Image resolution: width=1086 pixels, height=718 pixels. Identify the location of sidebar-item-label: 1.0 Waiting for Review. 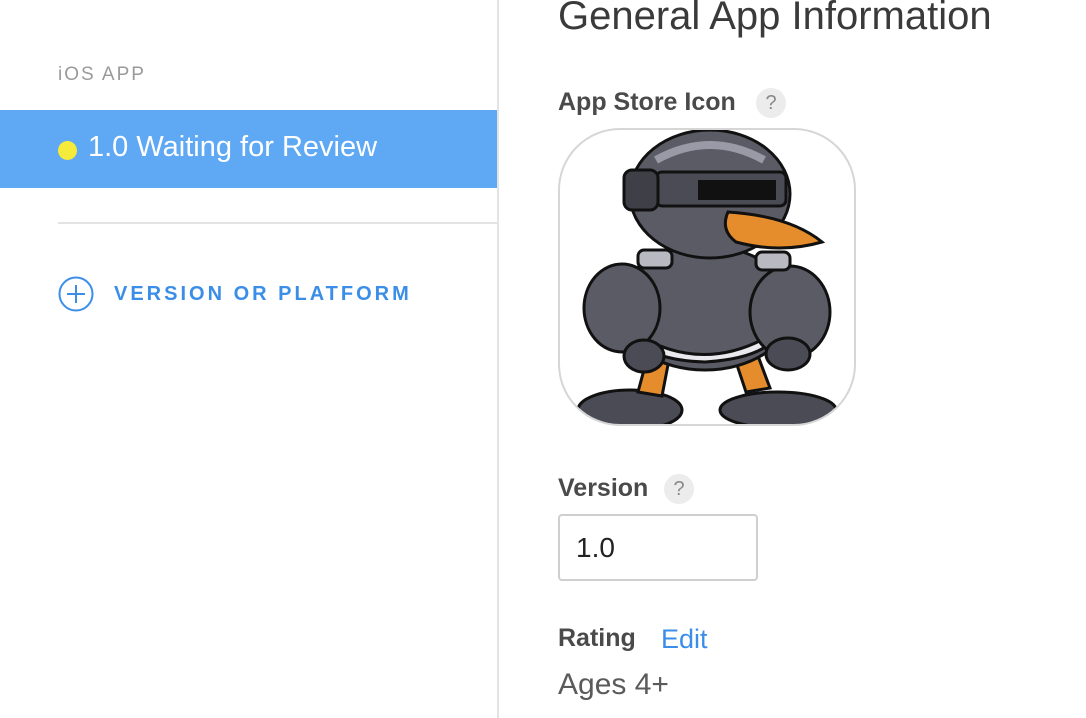
(233, 147).